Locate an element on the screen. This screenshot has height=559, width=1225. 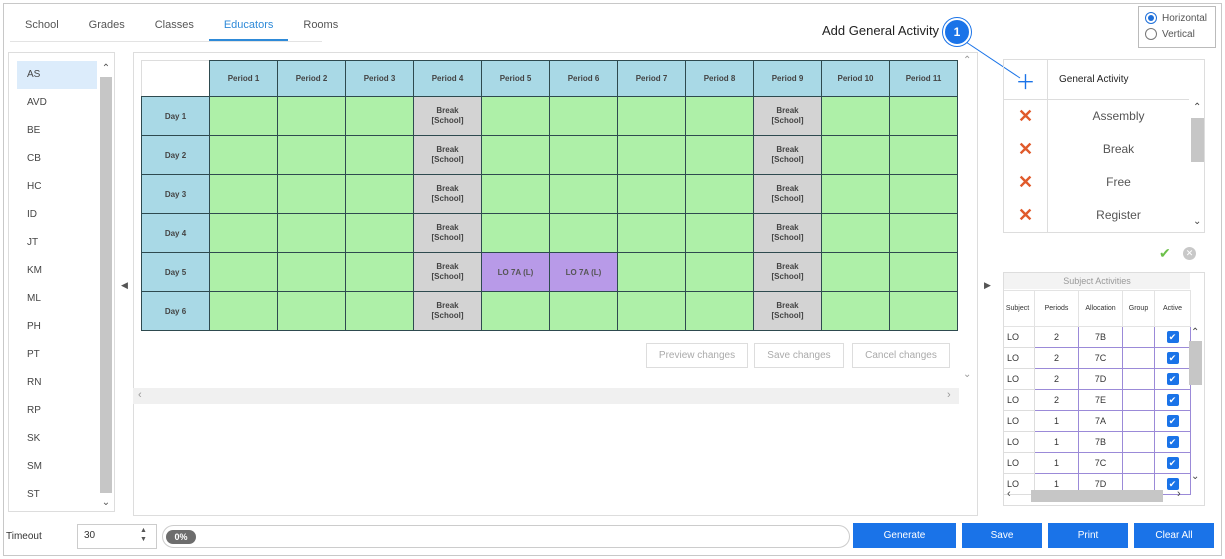
table-row: LO 2 7D ✔ is located at coordinates (1097, 379).